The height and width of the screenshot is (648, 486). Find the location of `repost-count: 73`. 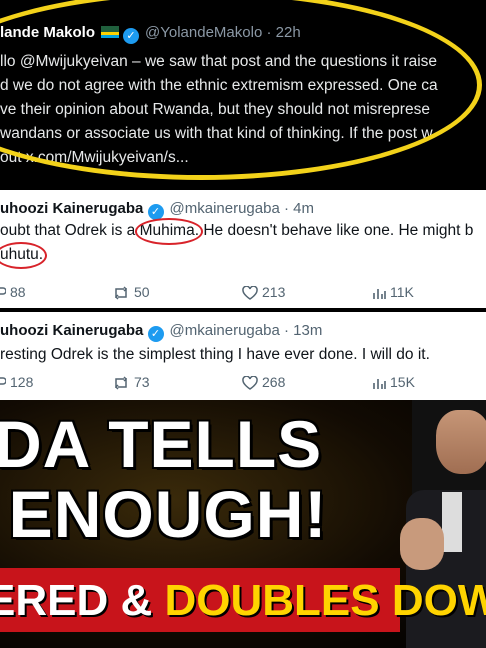

repost-count: 73 is located at coordinates (142, 382).